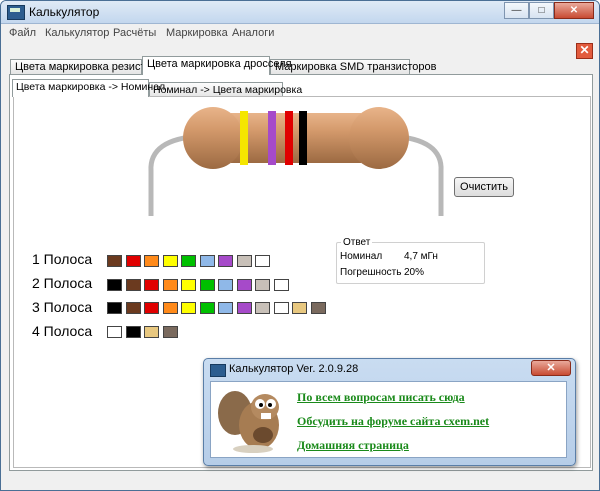 The height and width of the screenshot is (491, 600). What do you see at coordinates (253, 33) in the screenshot?
I see `menu-analogs: Аналоги` at bounding box center [253, 33].